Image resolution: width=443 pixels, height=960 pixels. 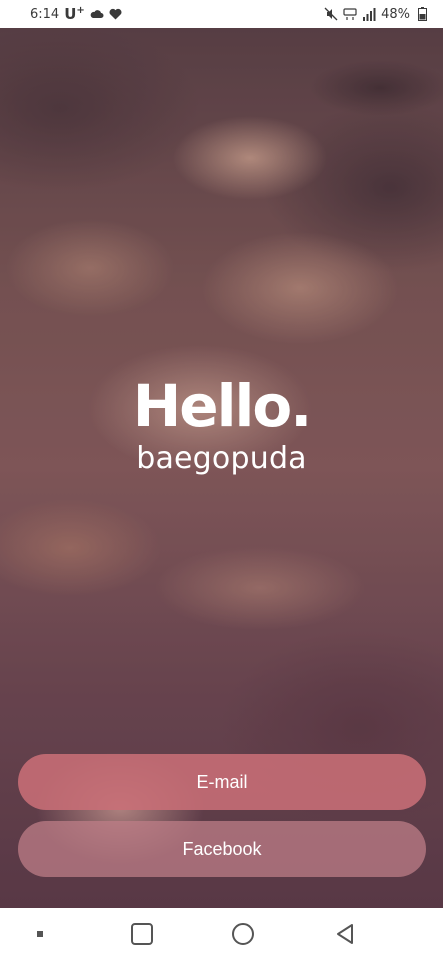 I want to click on mute-icon, so click(x=331, y=14).